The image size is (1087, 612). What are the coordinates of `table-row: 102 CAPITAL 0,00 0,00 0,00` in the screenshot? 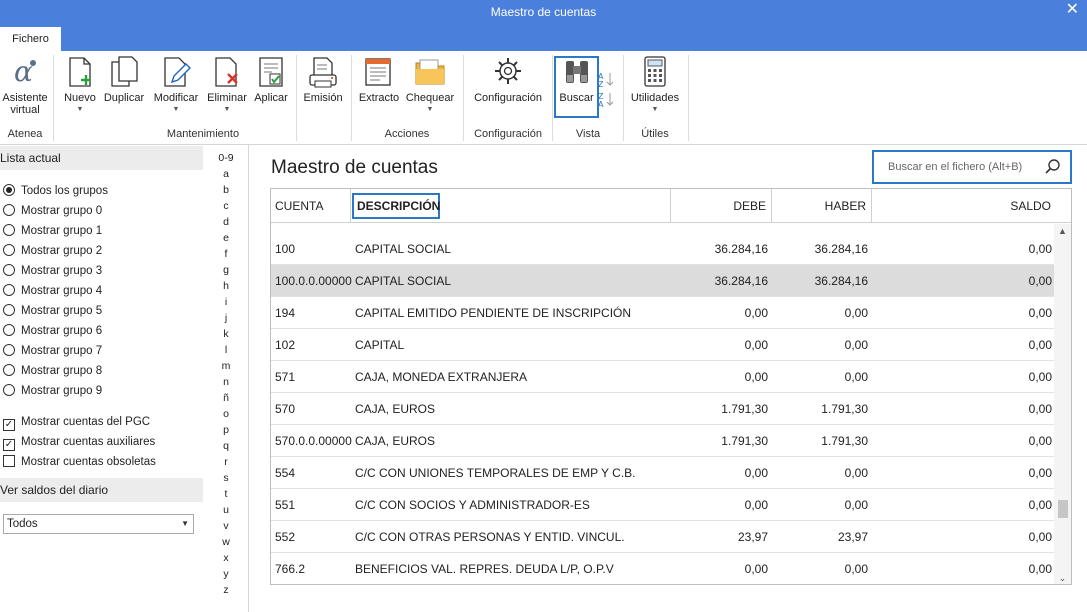 It's located at (662, 345).